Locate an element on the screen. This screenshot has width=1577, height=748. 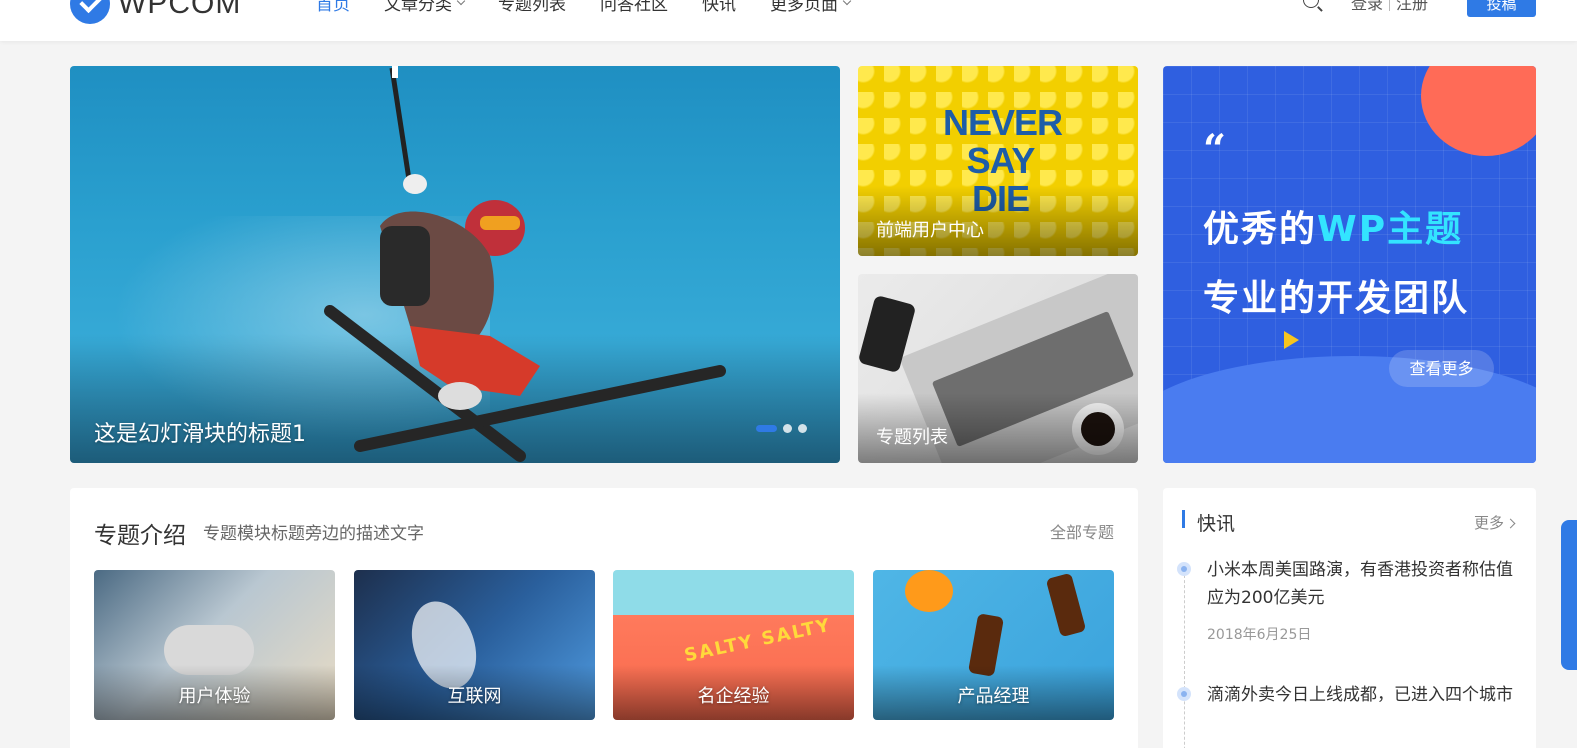
main-nav: 首页 文章分类 专题列表 问答社区 快讯 更多页面 is located at coordinates (600, 7).